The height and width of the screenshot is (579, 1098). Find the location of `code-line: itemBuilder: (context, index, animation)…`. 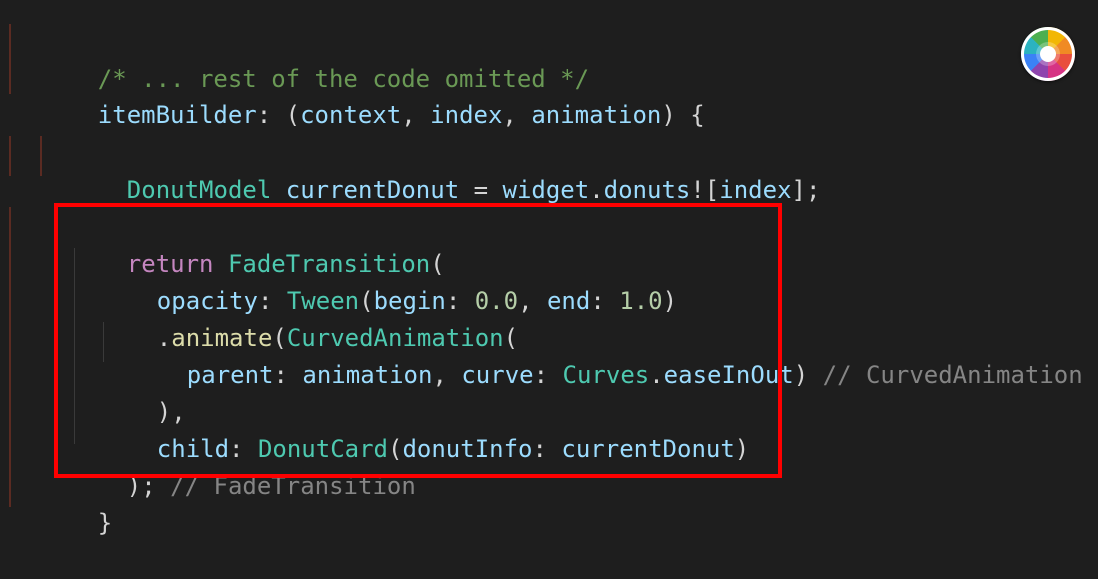

code-line: itemBuilder: (context, index, animation)… is located at coordinates (372, 94).